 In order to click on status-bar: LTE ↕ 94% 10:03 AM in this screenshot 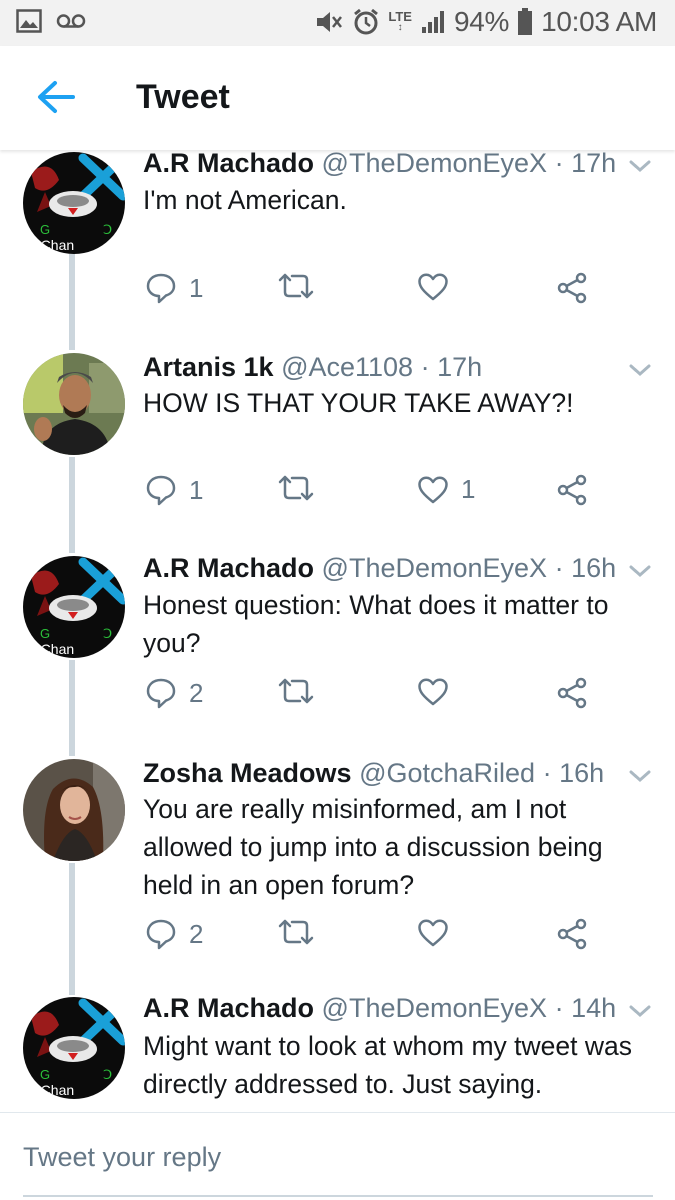, I will do `click(337, 23)`.